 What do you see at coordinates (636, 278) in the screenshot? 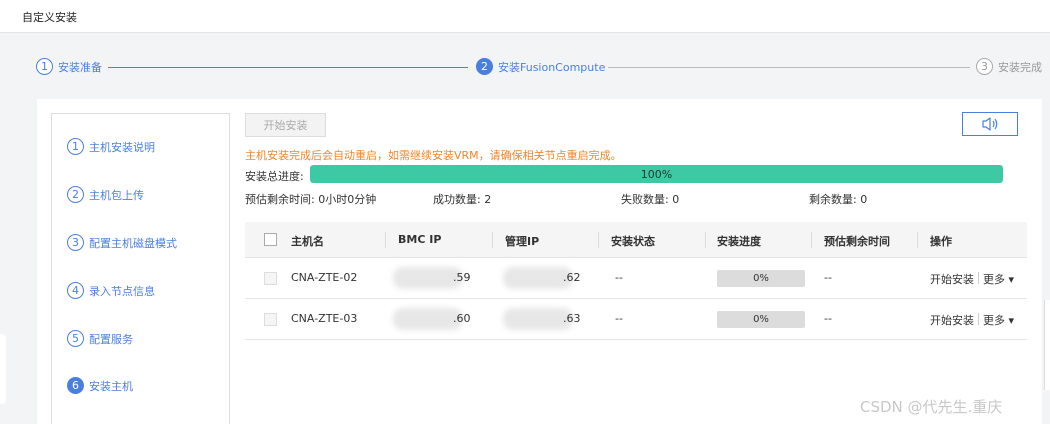
I see `table-row: CNA-ZTE-02 .59 .62 -- 0% -- 开始安装 更多 ▾` at bounding box center [636, 278].